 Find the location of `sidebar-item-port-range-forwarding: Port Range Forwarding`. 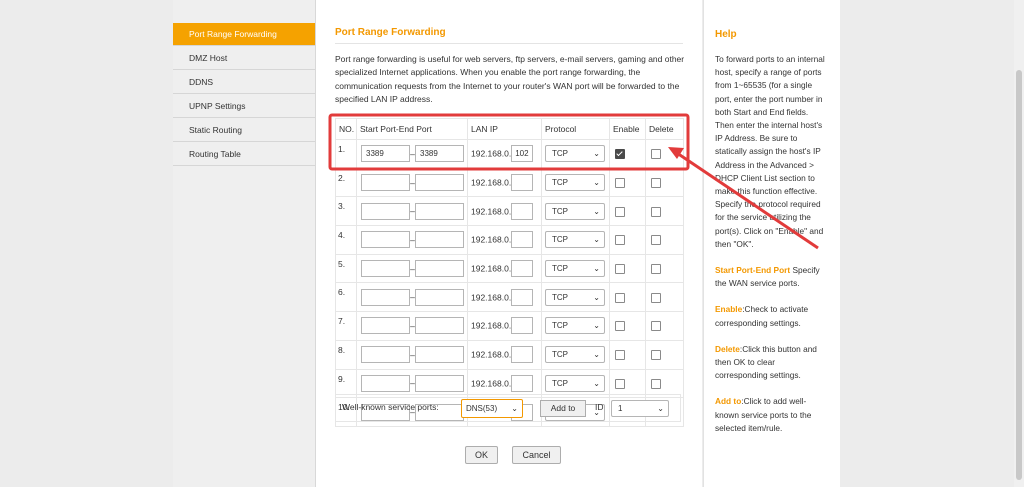

sidebar-item-port-range-forwarding: Port Range Forwarding is located at coordinates (244, 34).